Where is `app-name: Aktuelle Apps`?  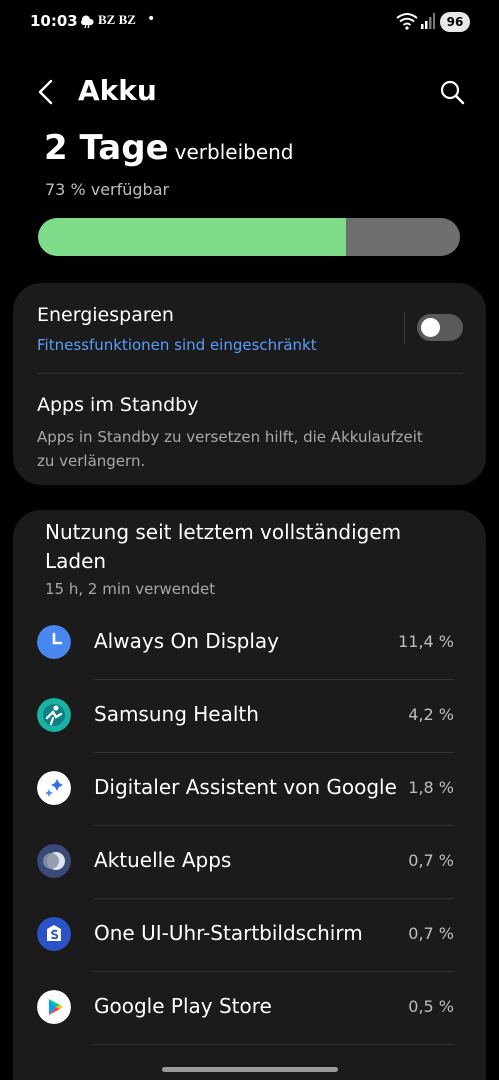
app-name: Aktuelle Apps is located at coordinates (163, 860).